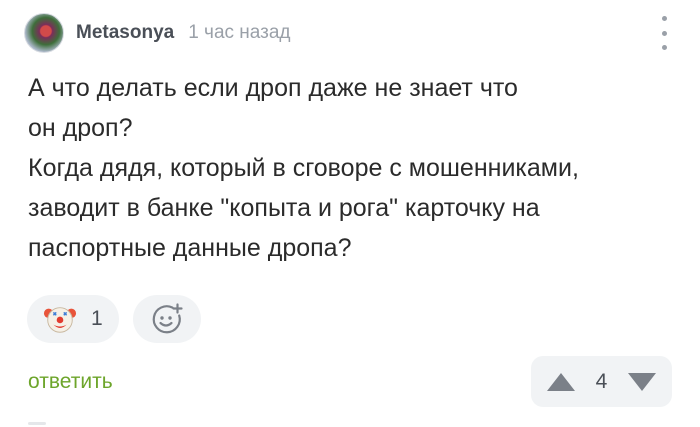 The image size is (700, 427). What do you see at coordinates (273, 88) in the screenshot?
I see `comment-line: А что делать если дроп даже не знает что` at bounding box center [273, 88].